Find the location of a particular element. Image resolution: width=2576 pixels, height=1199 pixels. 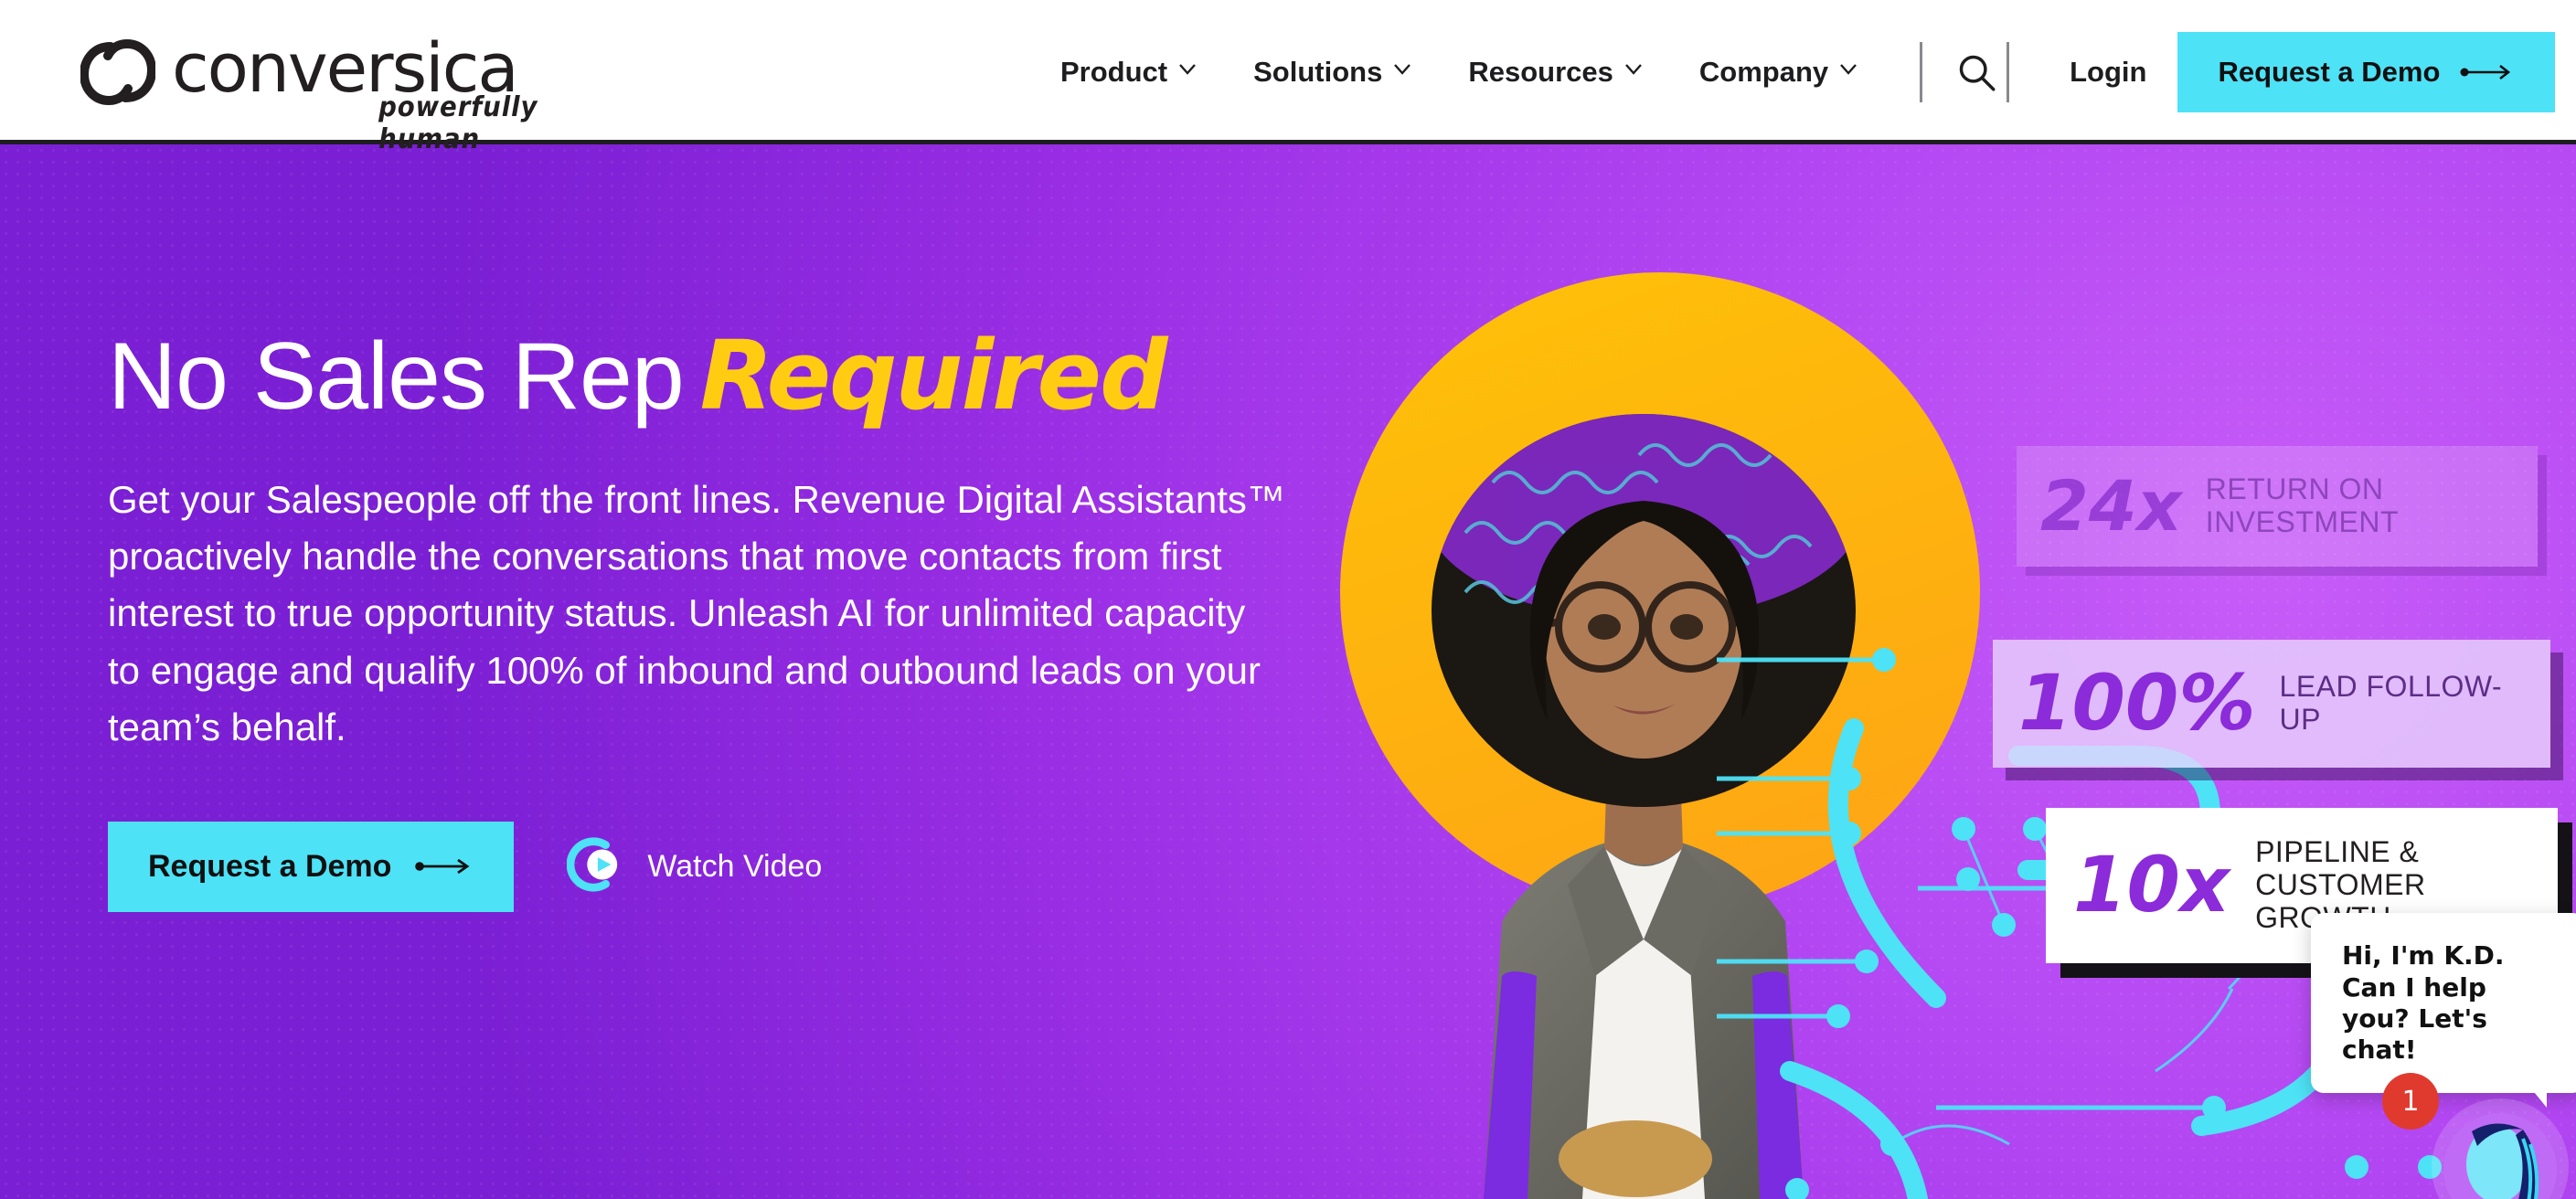

stat-card-roi: 24x Return on Investment is located at coordinates (2277, 506).